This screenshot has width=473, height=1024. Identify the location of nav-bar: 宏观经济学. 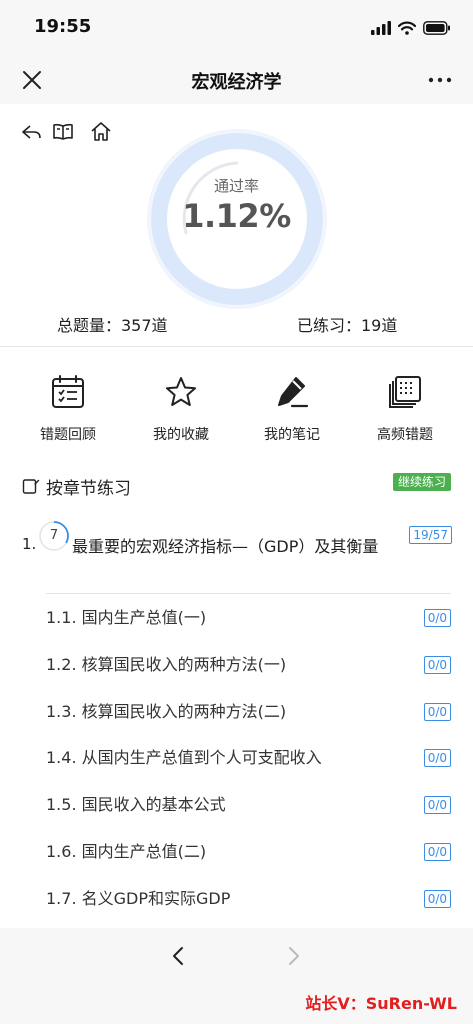
(236, 80).